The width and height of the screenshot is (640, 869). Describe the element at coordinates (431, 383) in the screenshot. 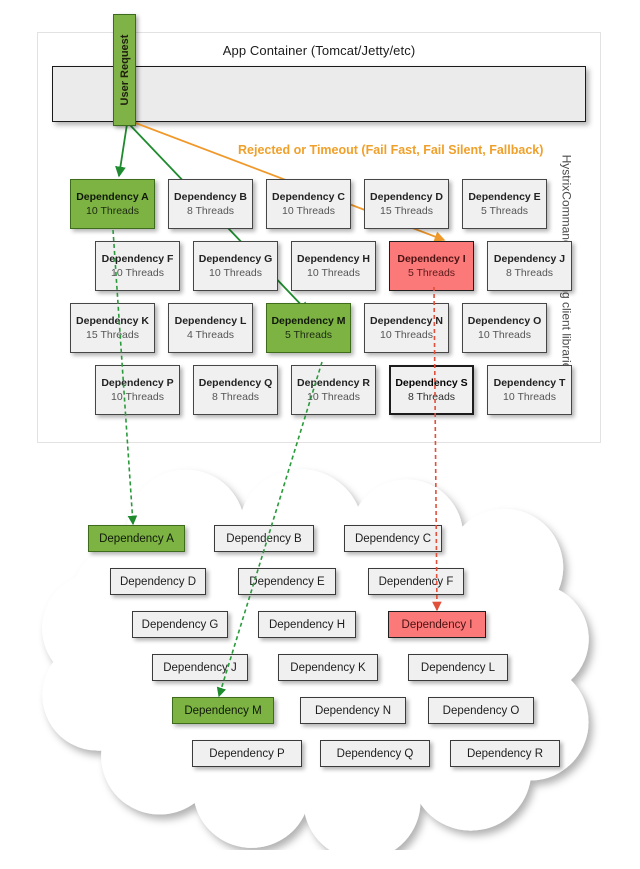

I see `thread-pool-name: Dependency S` at that location.